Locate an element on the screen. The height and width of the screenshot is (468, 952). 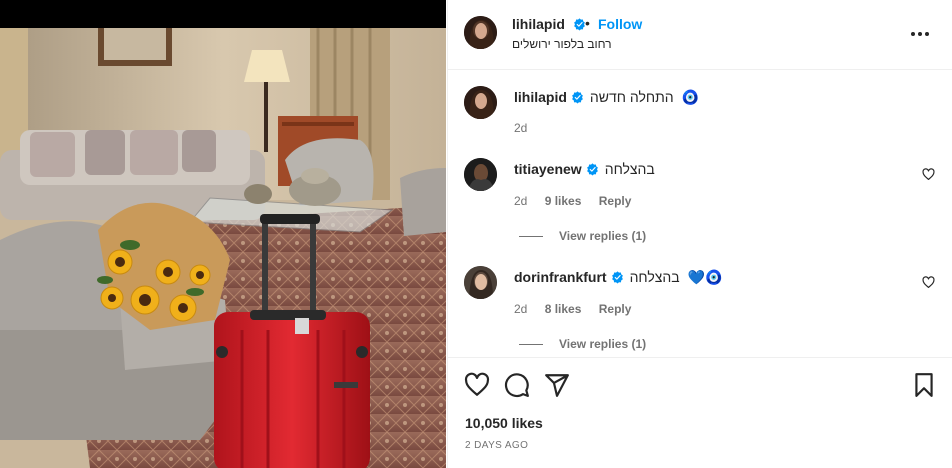
caption-emoji: 🧿 is located at coordinates (690, 97).